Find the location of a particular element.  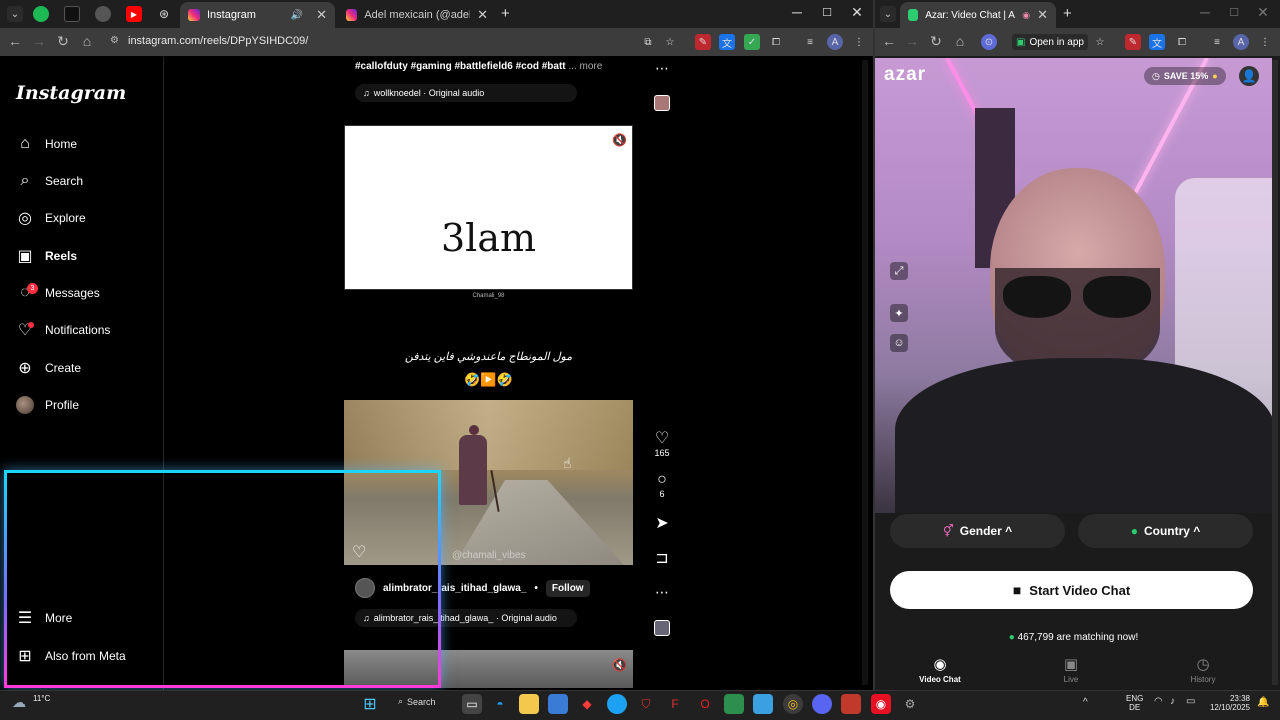

expand-icon: ⤢ is located at coordinates (899, 271).